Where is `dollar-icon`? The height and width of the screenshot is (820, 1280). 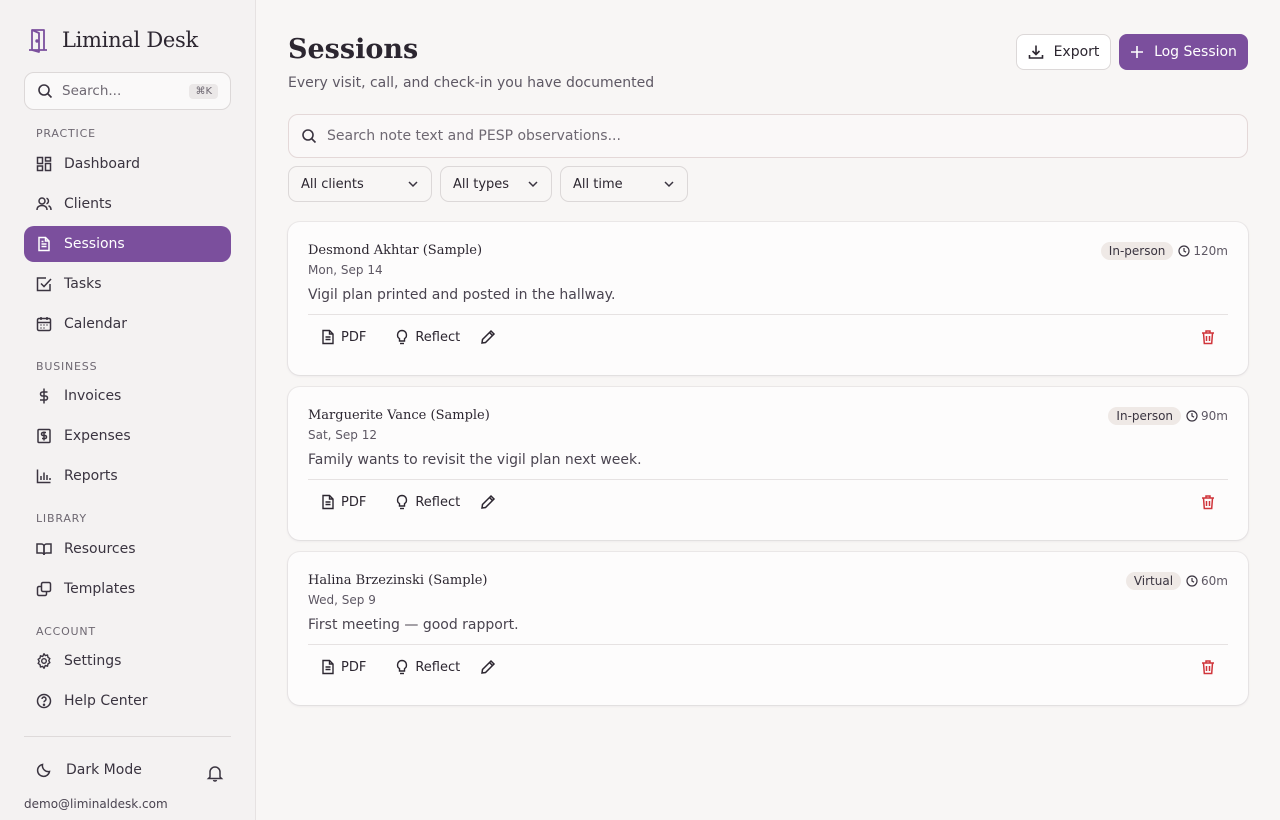
dollar-icon is located at coordinates (44, 396).